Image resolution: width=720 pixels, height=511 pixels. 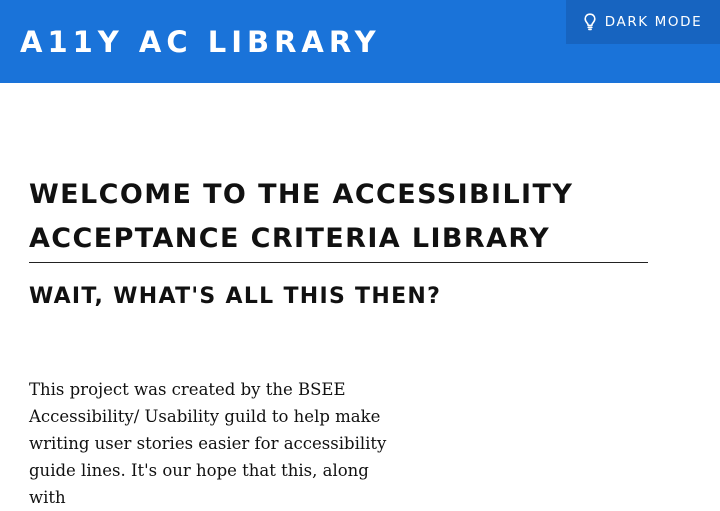 I want to click on site-title: A11Y AC LIBRARY, so click(x=200, y=42).